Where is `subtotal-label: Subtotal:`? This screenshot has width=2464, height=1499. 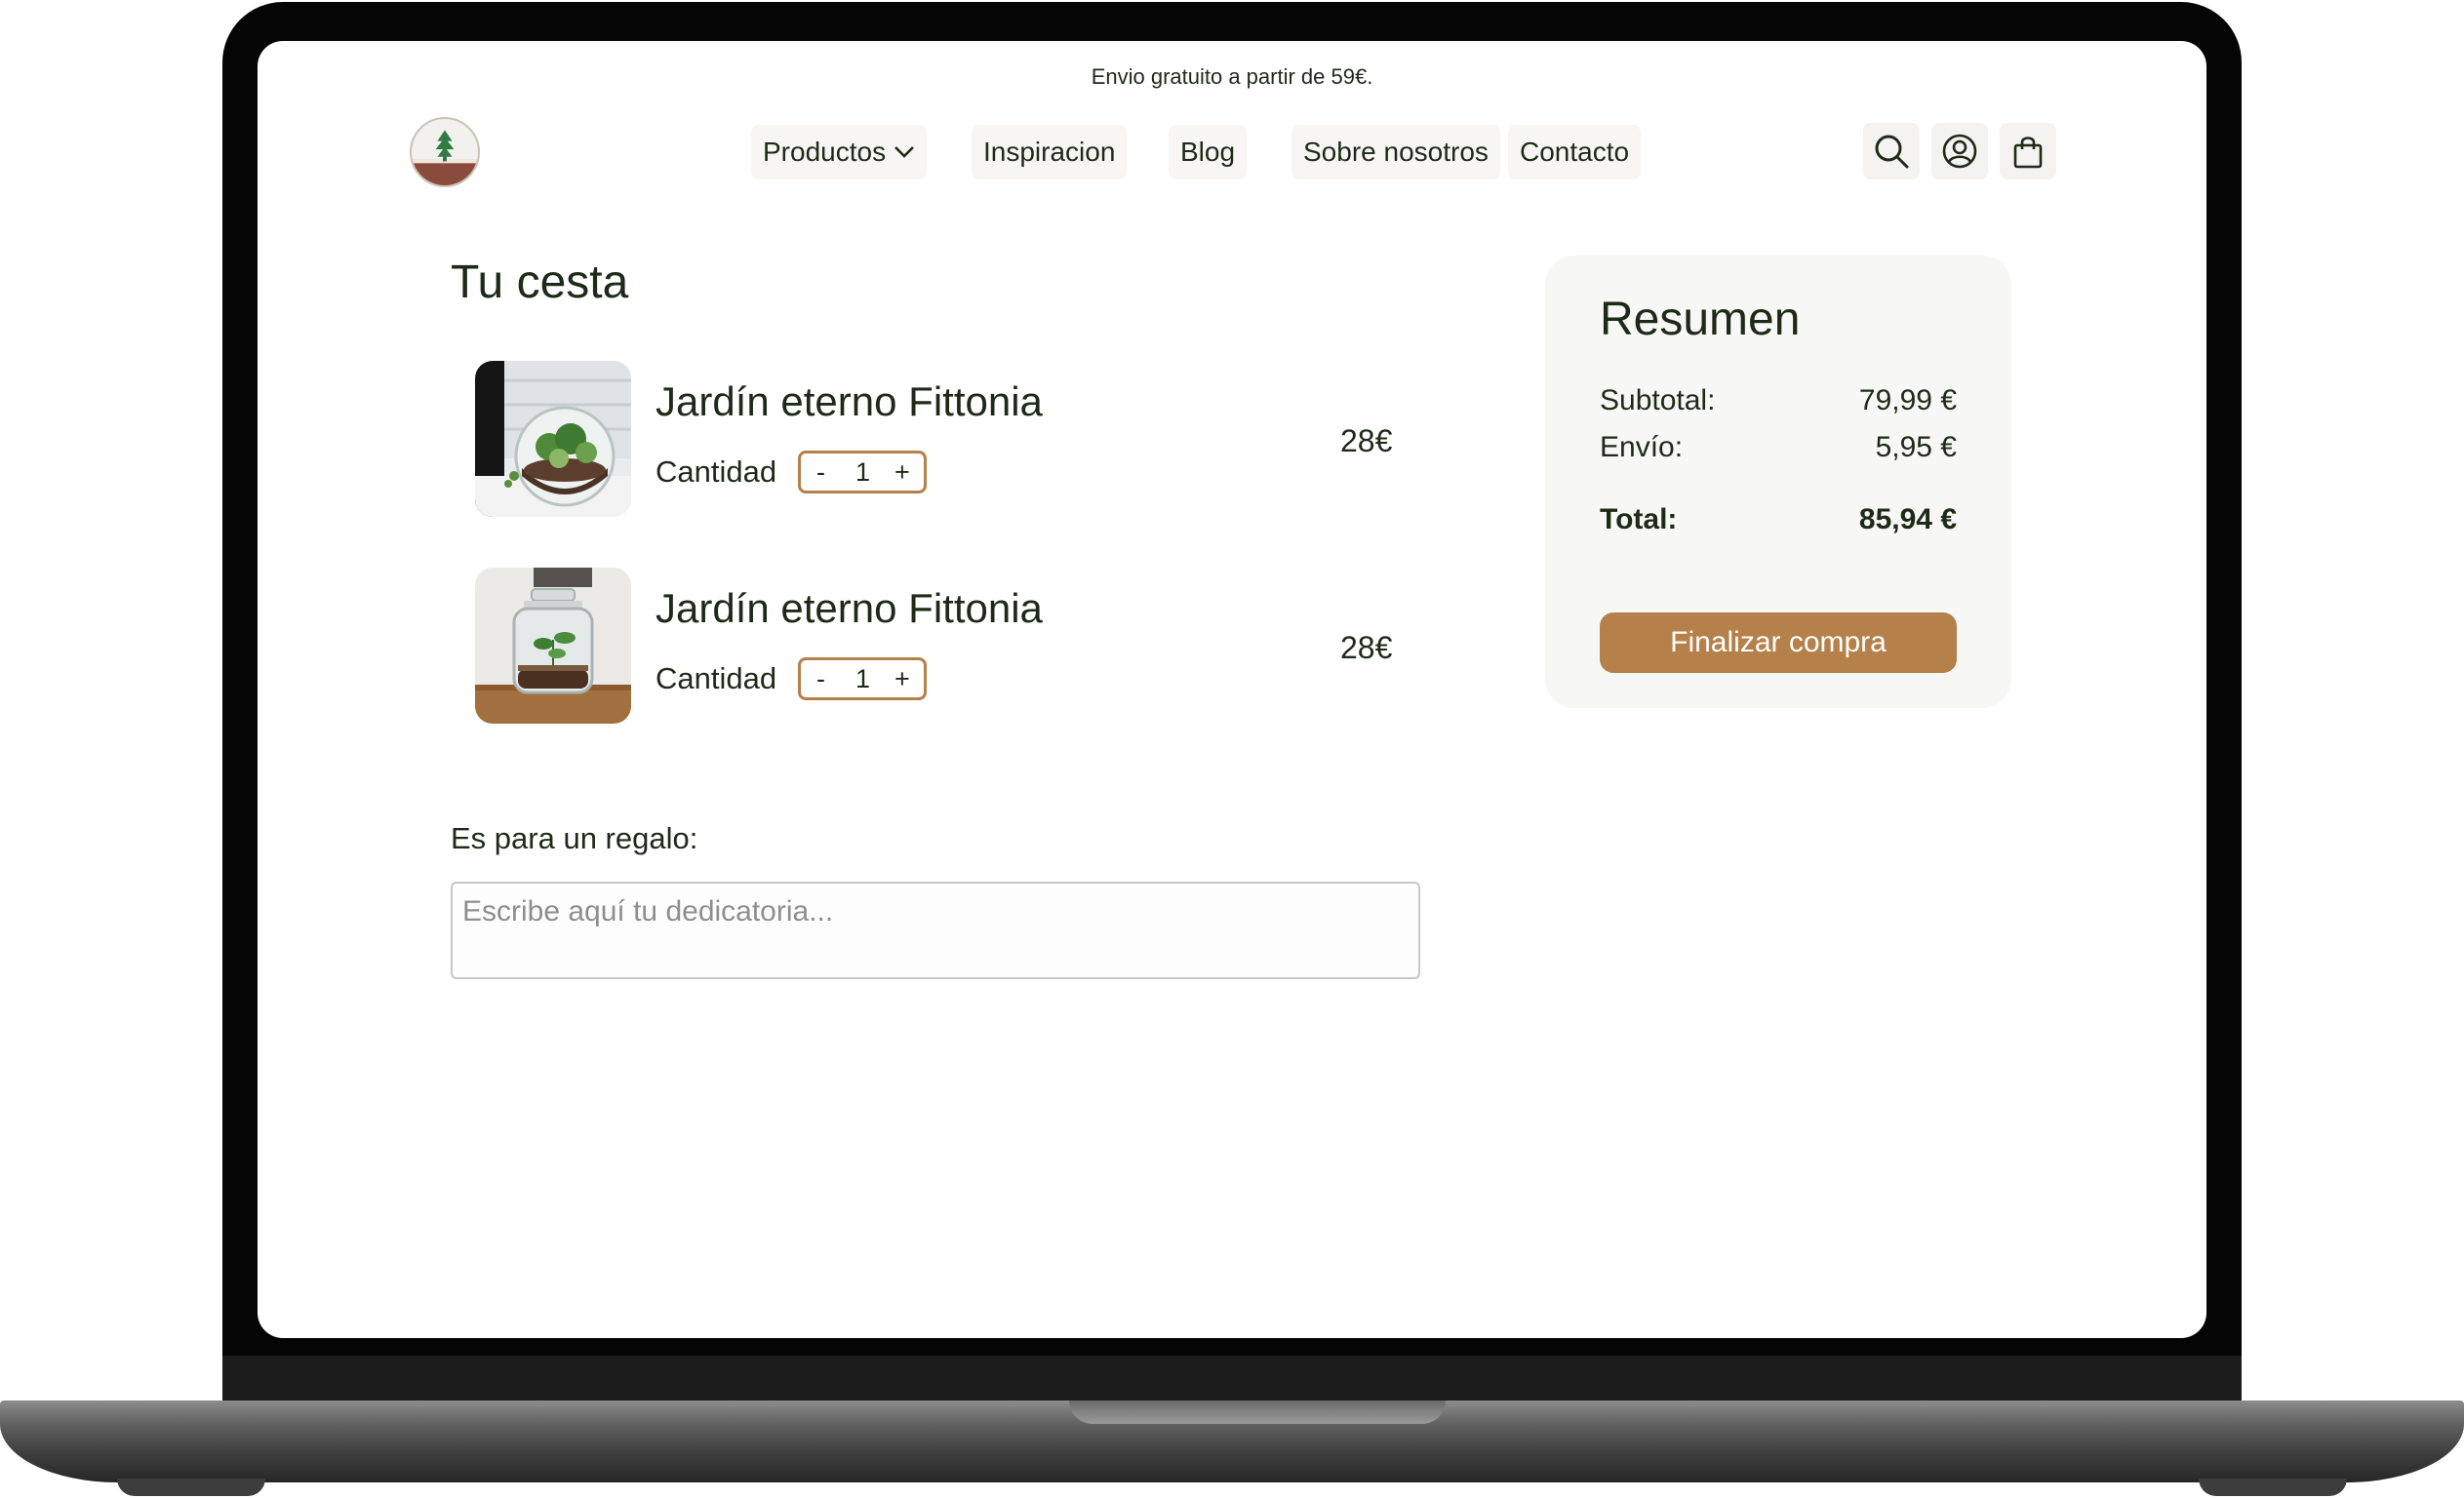 subtotal-label: Subtotal: is located at coordinates (1658, 400).